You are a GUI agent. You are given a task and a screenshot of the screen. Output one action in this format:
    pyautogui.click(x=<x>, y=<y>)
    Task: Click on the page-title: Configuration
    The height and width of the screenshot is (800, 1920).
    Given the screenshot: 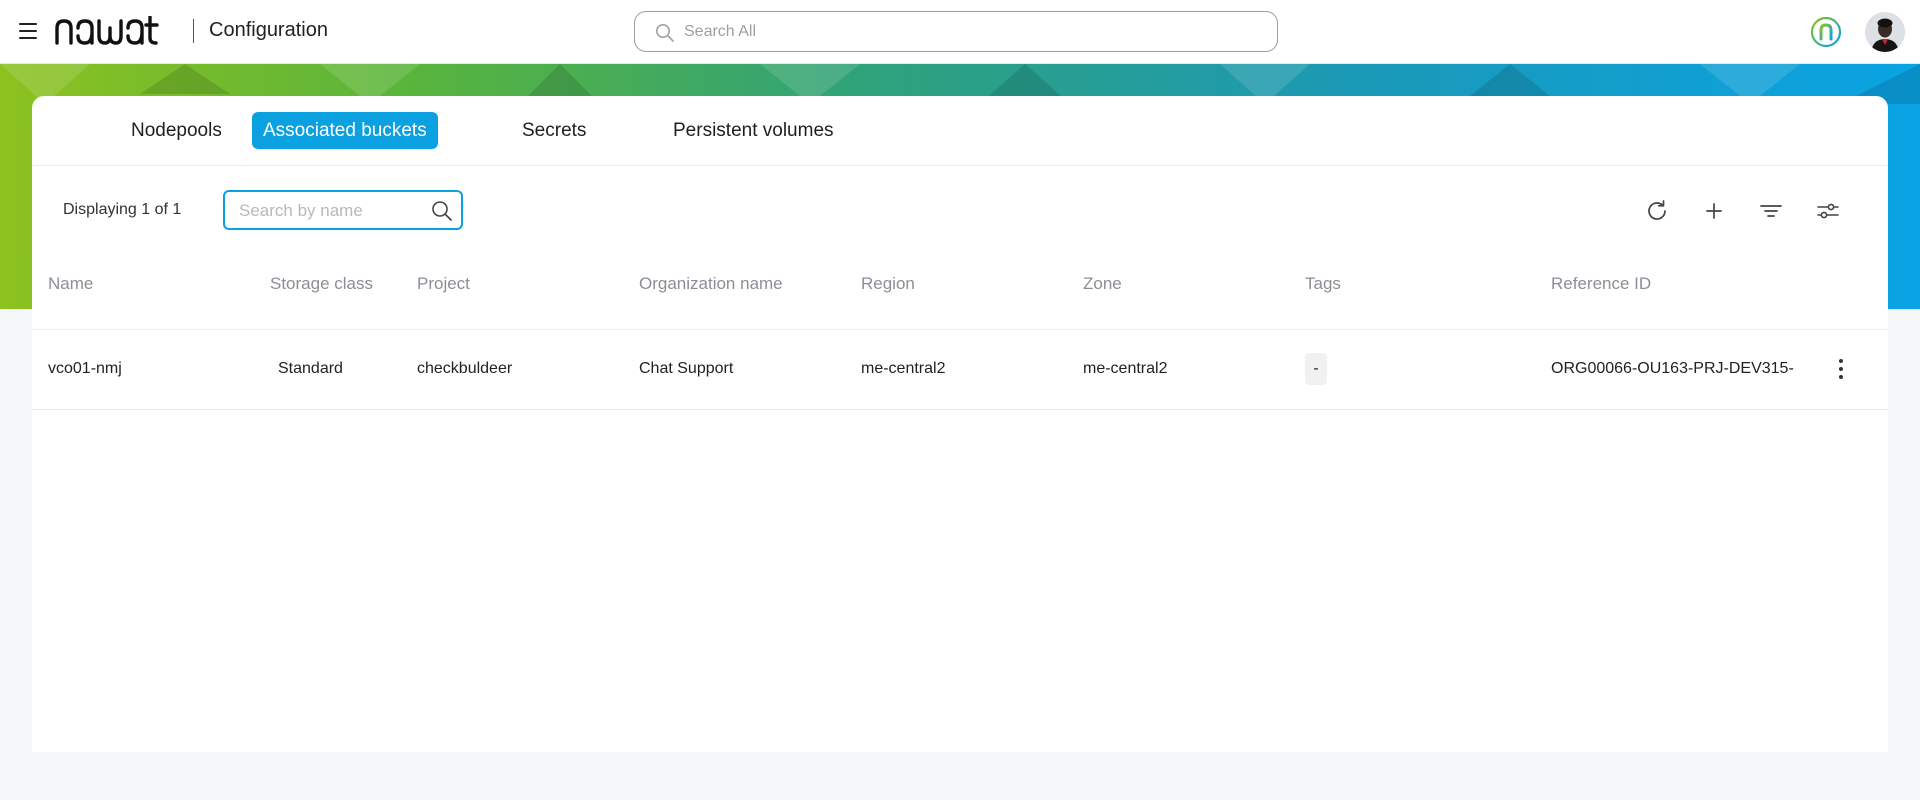 What is the action you would take?
    pyautogui.click(x=268, y=30)
    